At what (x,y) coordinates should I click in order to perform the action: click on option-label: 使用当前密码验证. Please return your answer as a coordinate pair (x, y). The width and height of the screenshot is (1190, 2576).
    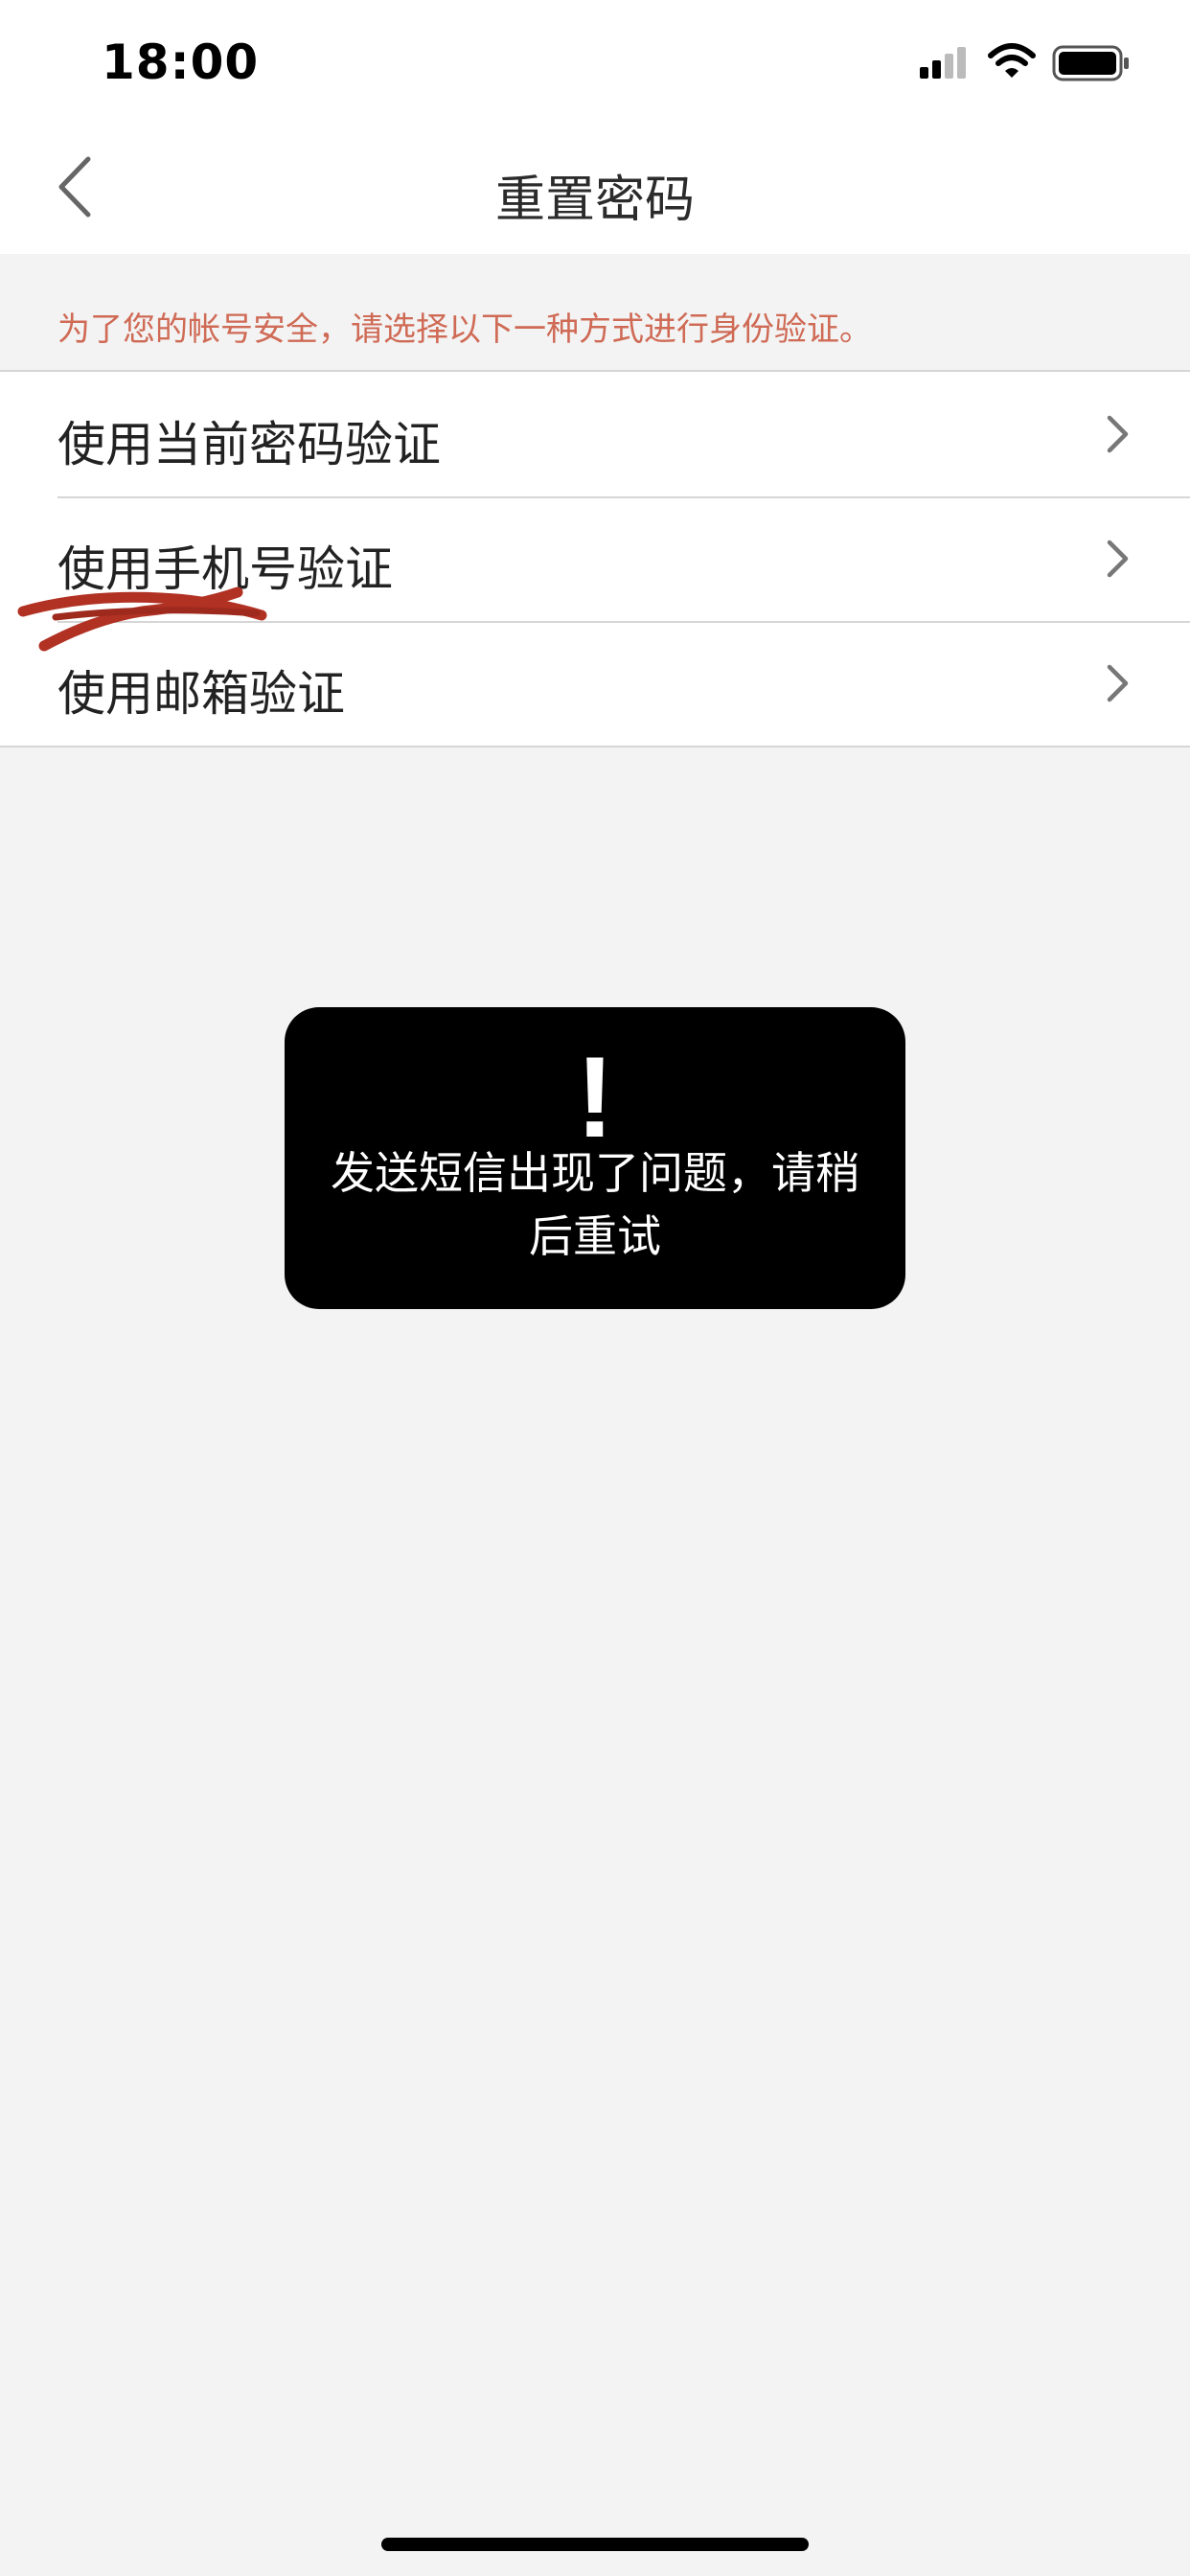
    Looking at the image, I should click on (249, 444).